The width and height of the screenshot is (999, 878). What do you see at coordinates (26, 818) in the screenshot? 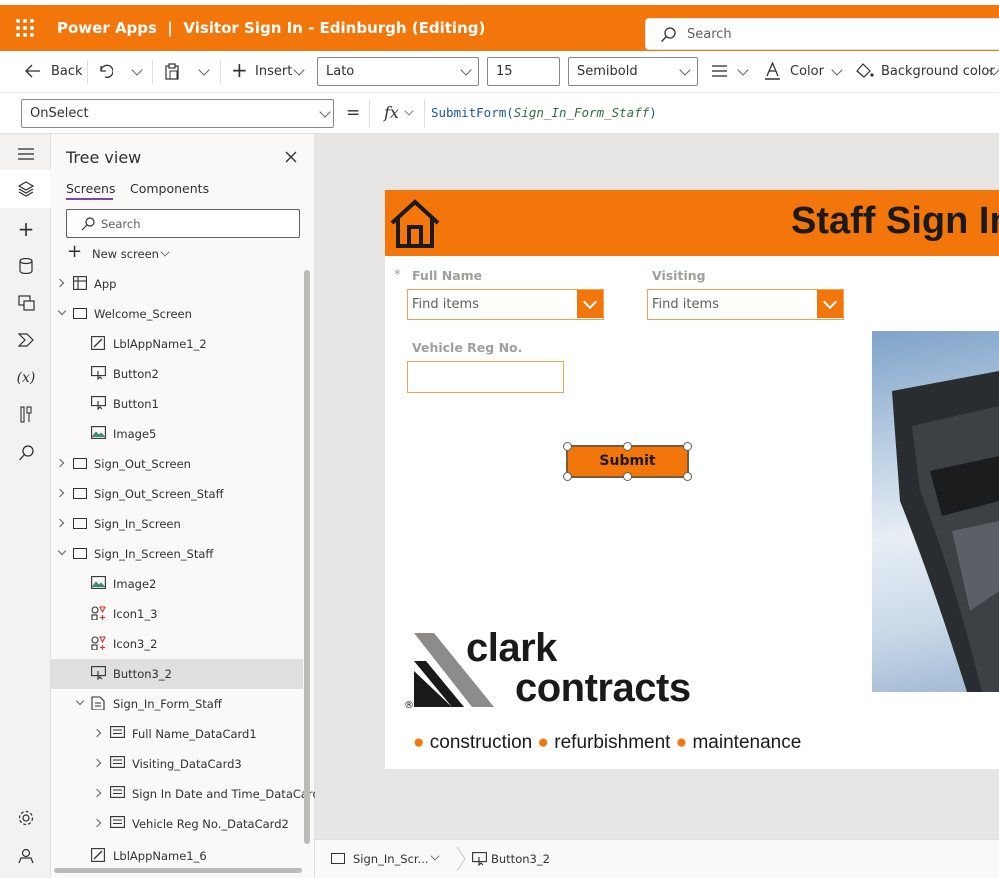
I see `settings-gear-icon` at bounding box center [26, 818].